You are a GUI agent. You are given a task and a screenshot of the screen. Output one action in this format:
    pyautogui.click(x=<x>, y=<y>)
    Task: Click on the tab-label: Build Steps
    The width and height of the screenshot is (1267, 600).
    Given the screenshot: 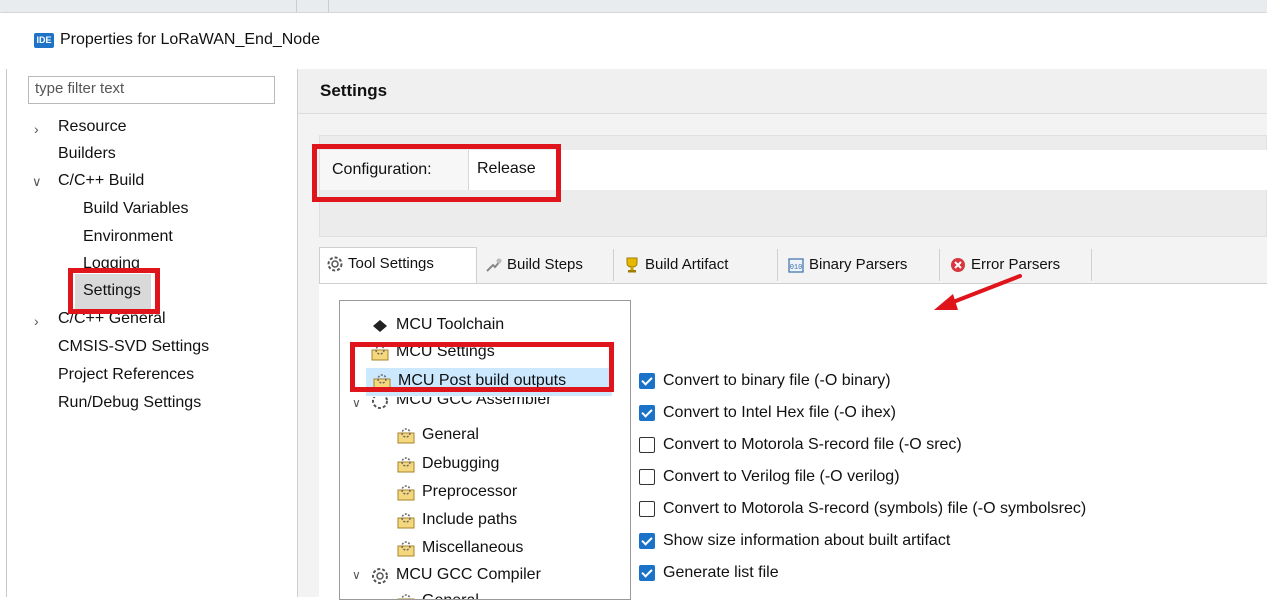 What is the action you would take?
    pyautogui.click(x=545, y=264)
    